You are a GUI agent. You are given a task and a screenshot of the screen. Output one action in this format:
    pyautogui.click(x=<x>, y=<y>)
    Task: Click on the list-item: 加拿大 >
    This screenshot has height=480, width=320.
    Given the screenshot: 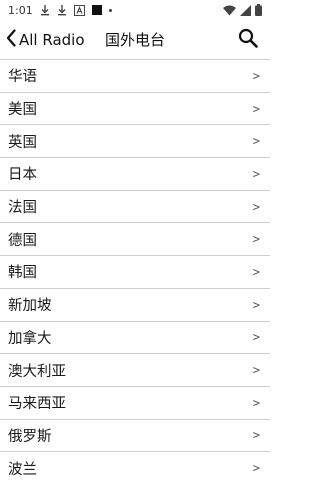 What is the action you would take?
    pyautogui.click(x=135, y=338)
    